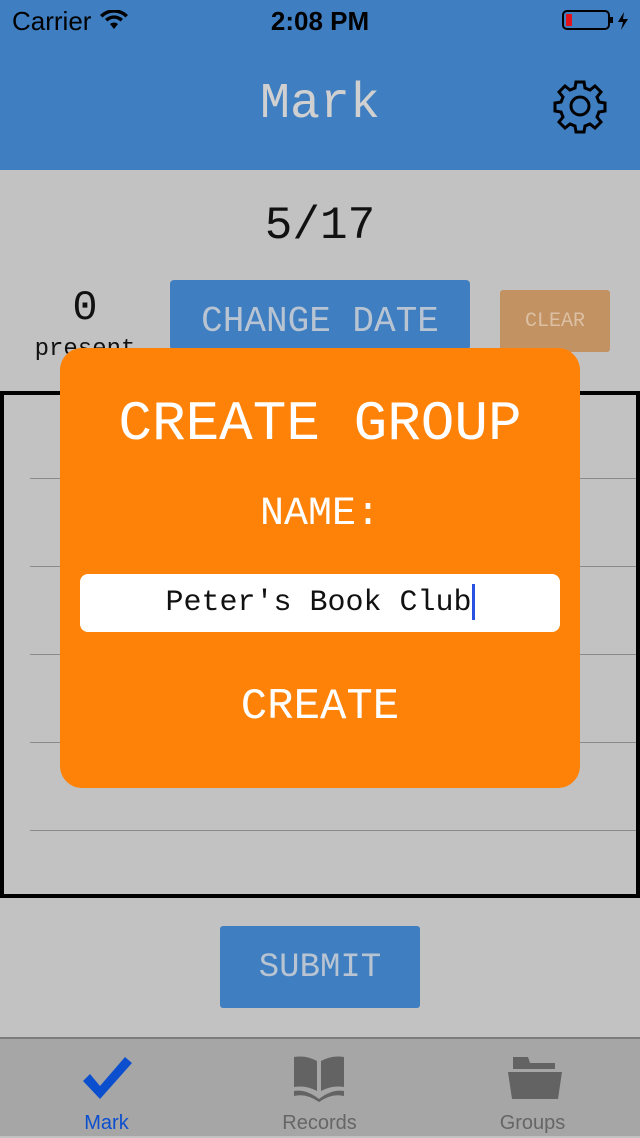 This screenshot has height=1138, width=640. Describe the element at coordinates (580, 106) in the screenshot. I see `gear-icon` at that location.